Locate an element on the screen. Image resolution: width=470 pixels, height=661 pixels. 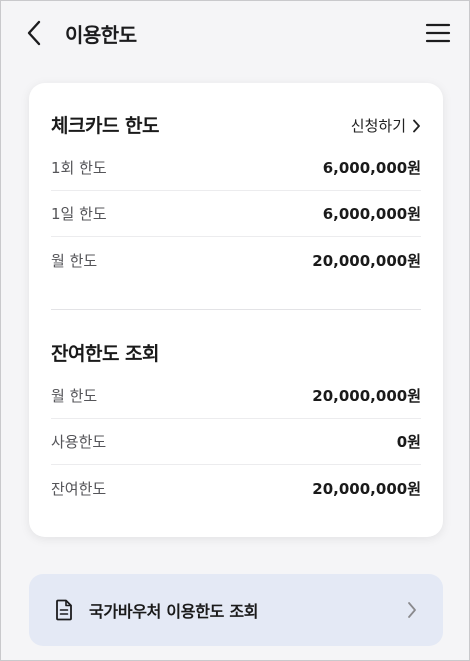
row-value: 0원 is located at coordinates (408, 442).